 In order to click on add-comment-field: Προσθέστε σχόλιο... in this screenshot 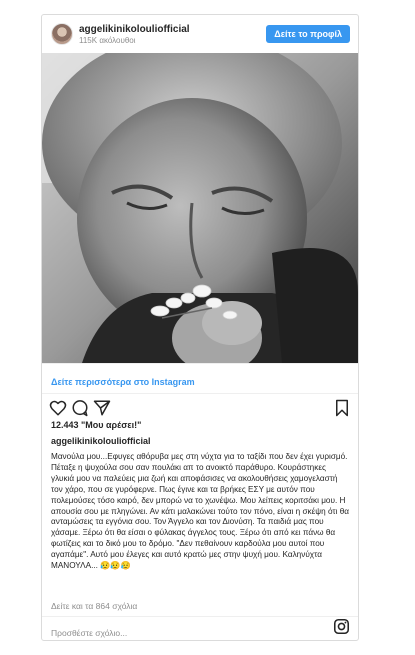, I will do `click(89, 633)`.